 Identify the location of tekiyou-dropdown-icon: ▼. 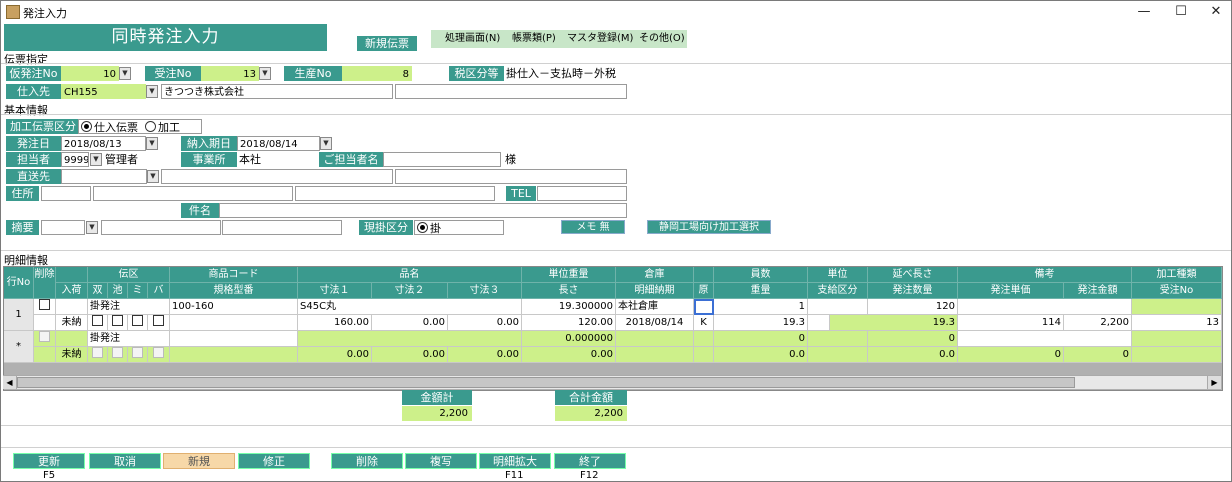
(92, 227).